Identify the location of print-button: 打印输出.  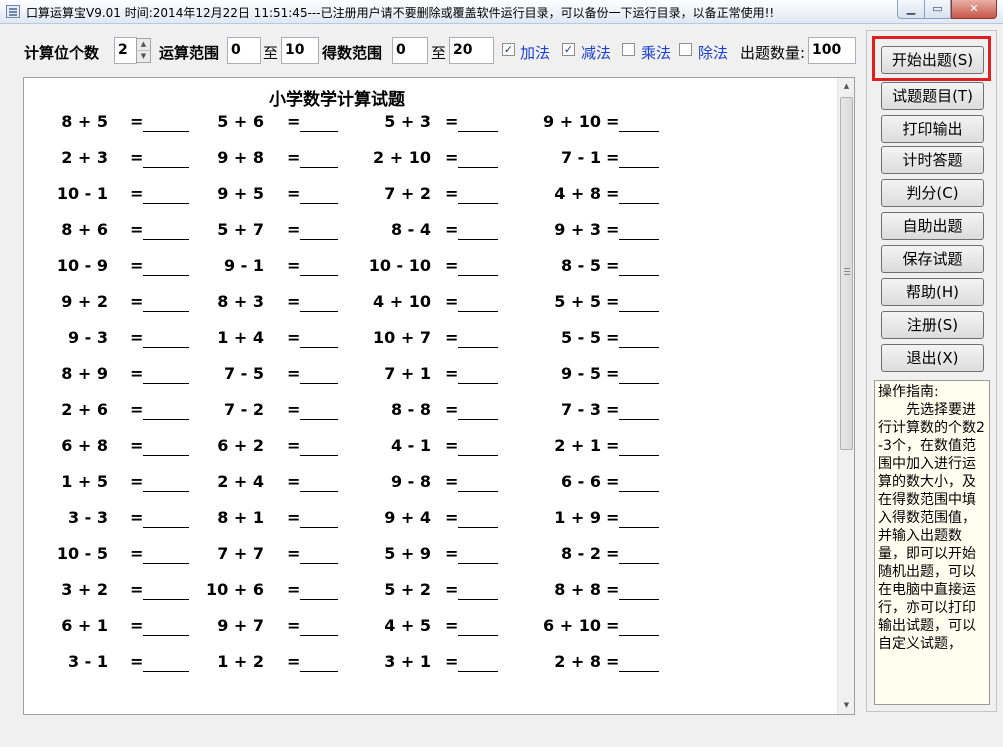
(932, 129).